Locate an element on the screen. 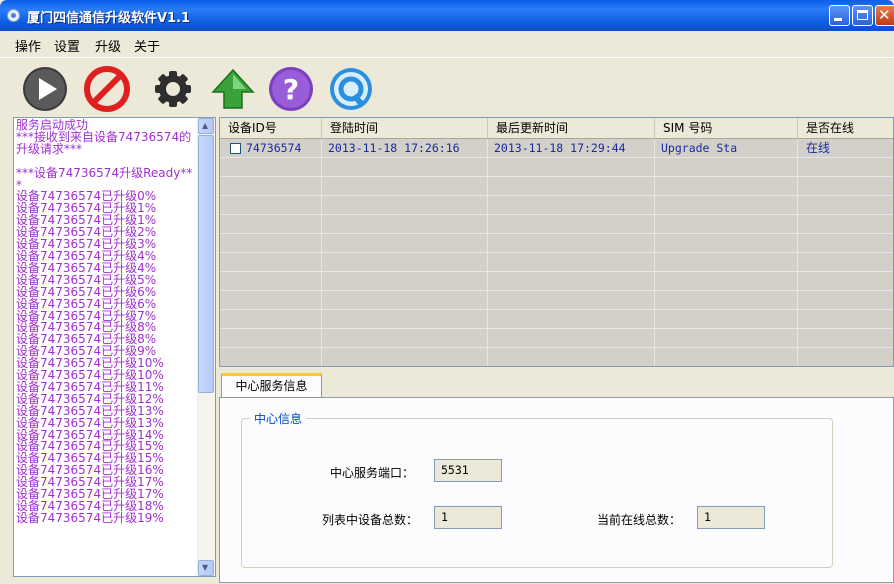  chevron-up-icon: ▲ is located at coordinates (205, 125).